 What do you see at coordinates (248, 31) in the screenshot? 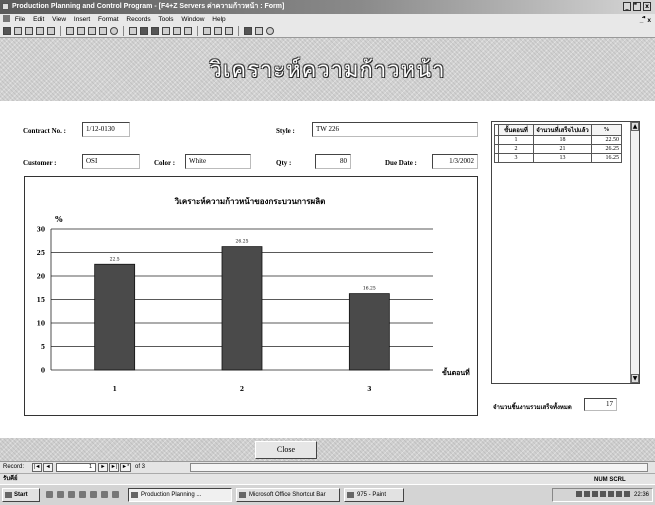
I see `database-window-icon` at bounding box center [248, 31].